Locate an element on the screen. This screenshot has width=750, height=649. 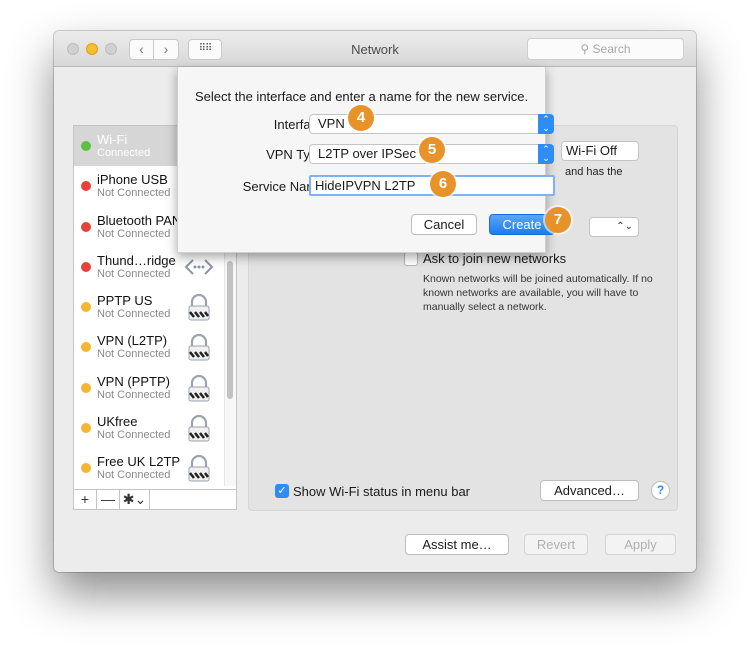
checkmark-icon: ✓ is located at coordinates (282, 491).